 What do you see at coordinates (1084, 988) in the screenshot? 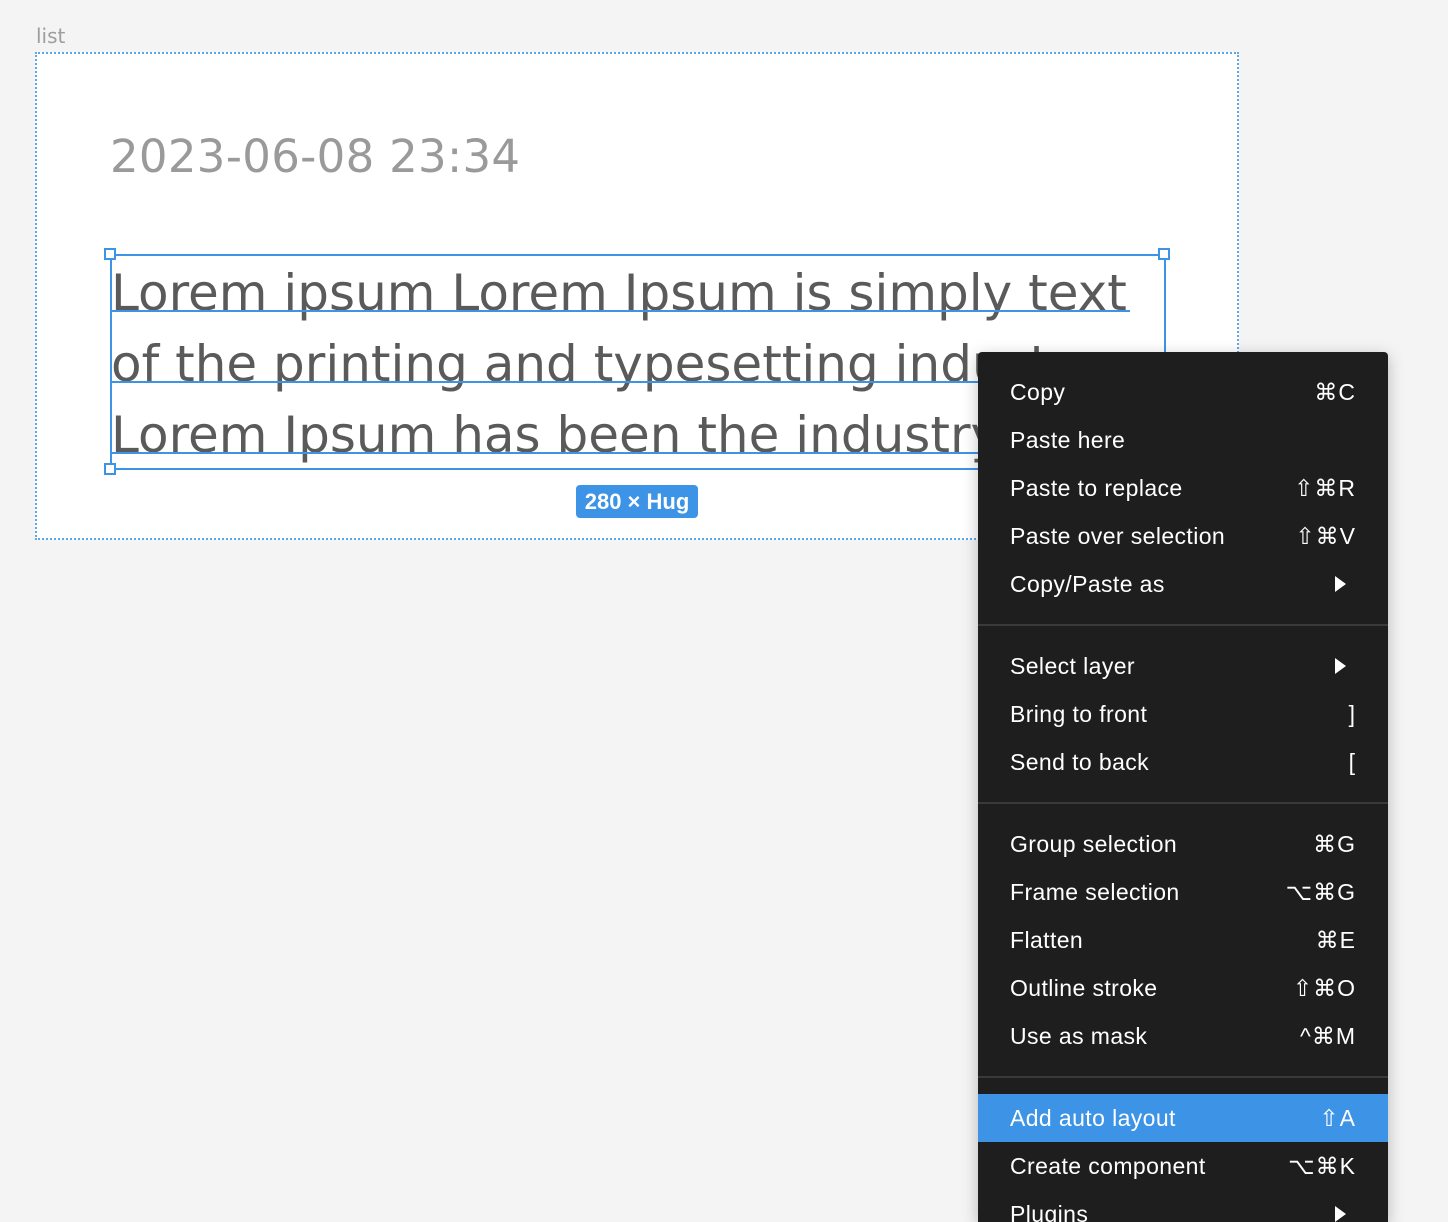
I see `menu-item-label: Outline stroke` at bounding box center [1084, 988].